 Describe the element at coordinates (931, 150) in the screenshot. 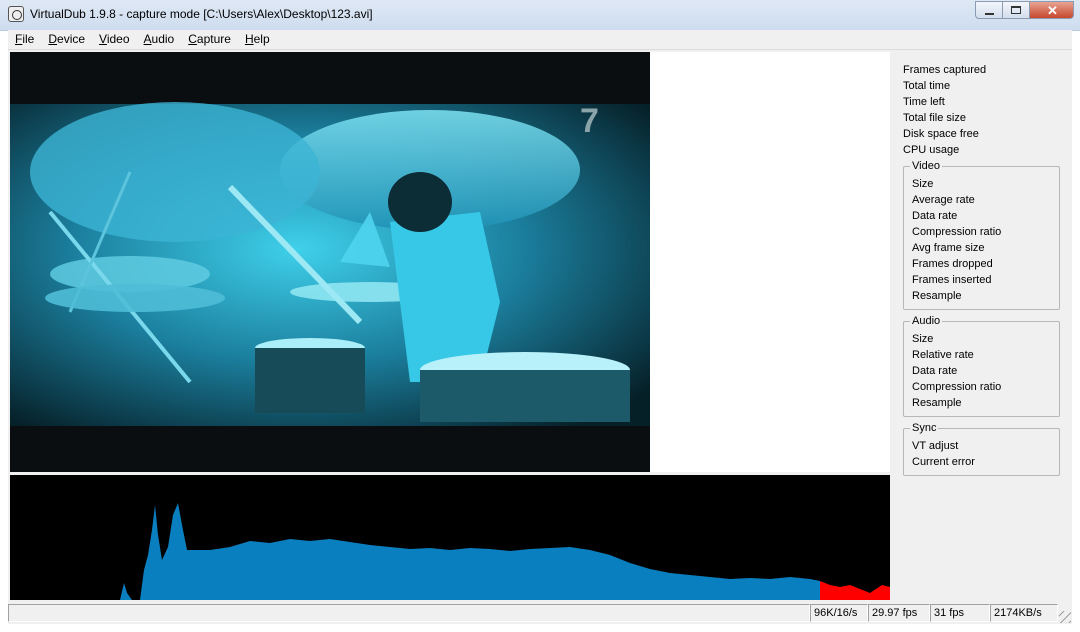

I see `stat-cpu-usage: CPU usage` at that location.